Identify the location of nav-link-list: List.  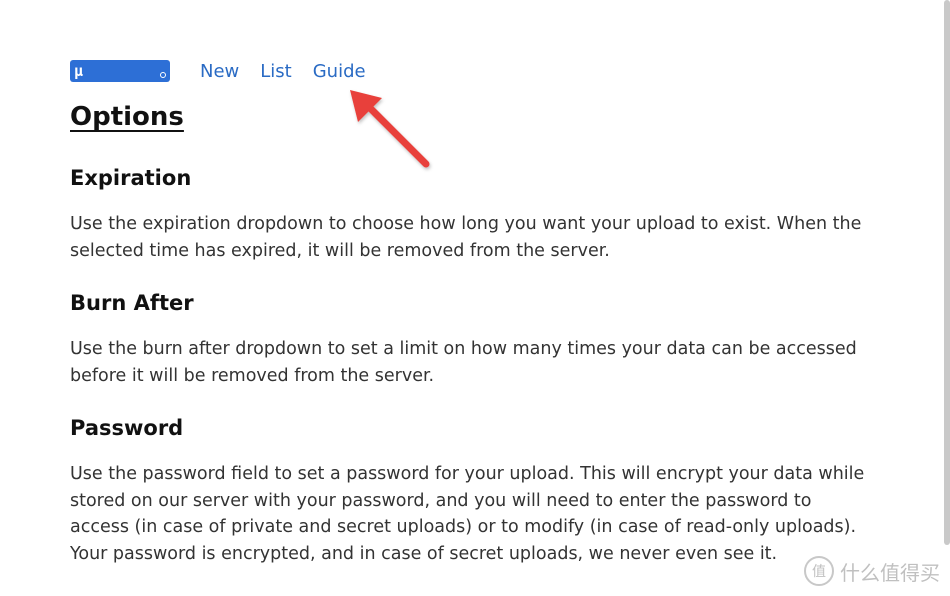
(275, 71).